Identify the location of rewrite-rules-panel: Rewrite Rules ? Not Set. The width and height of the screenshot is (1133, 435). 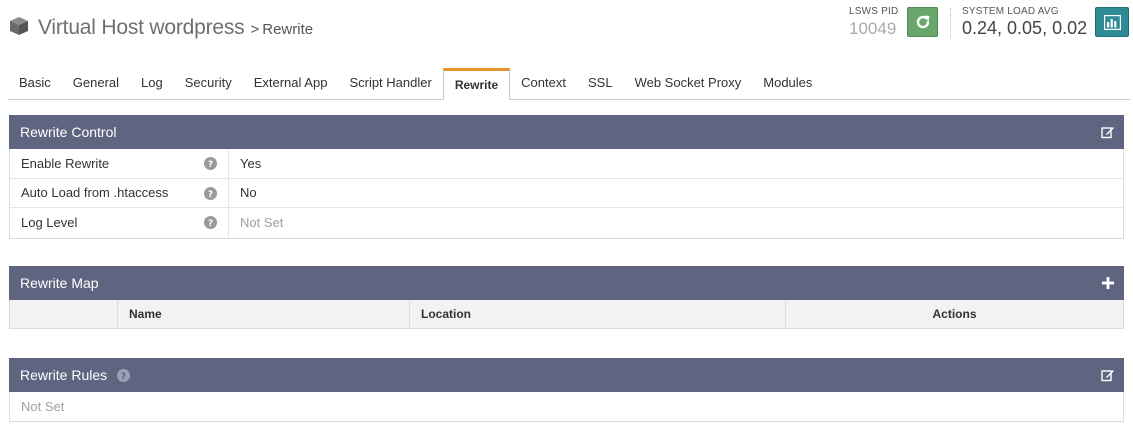
(566, 390).